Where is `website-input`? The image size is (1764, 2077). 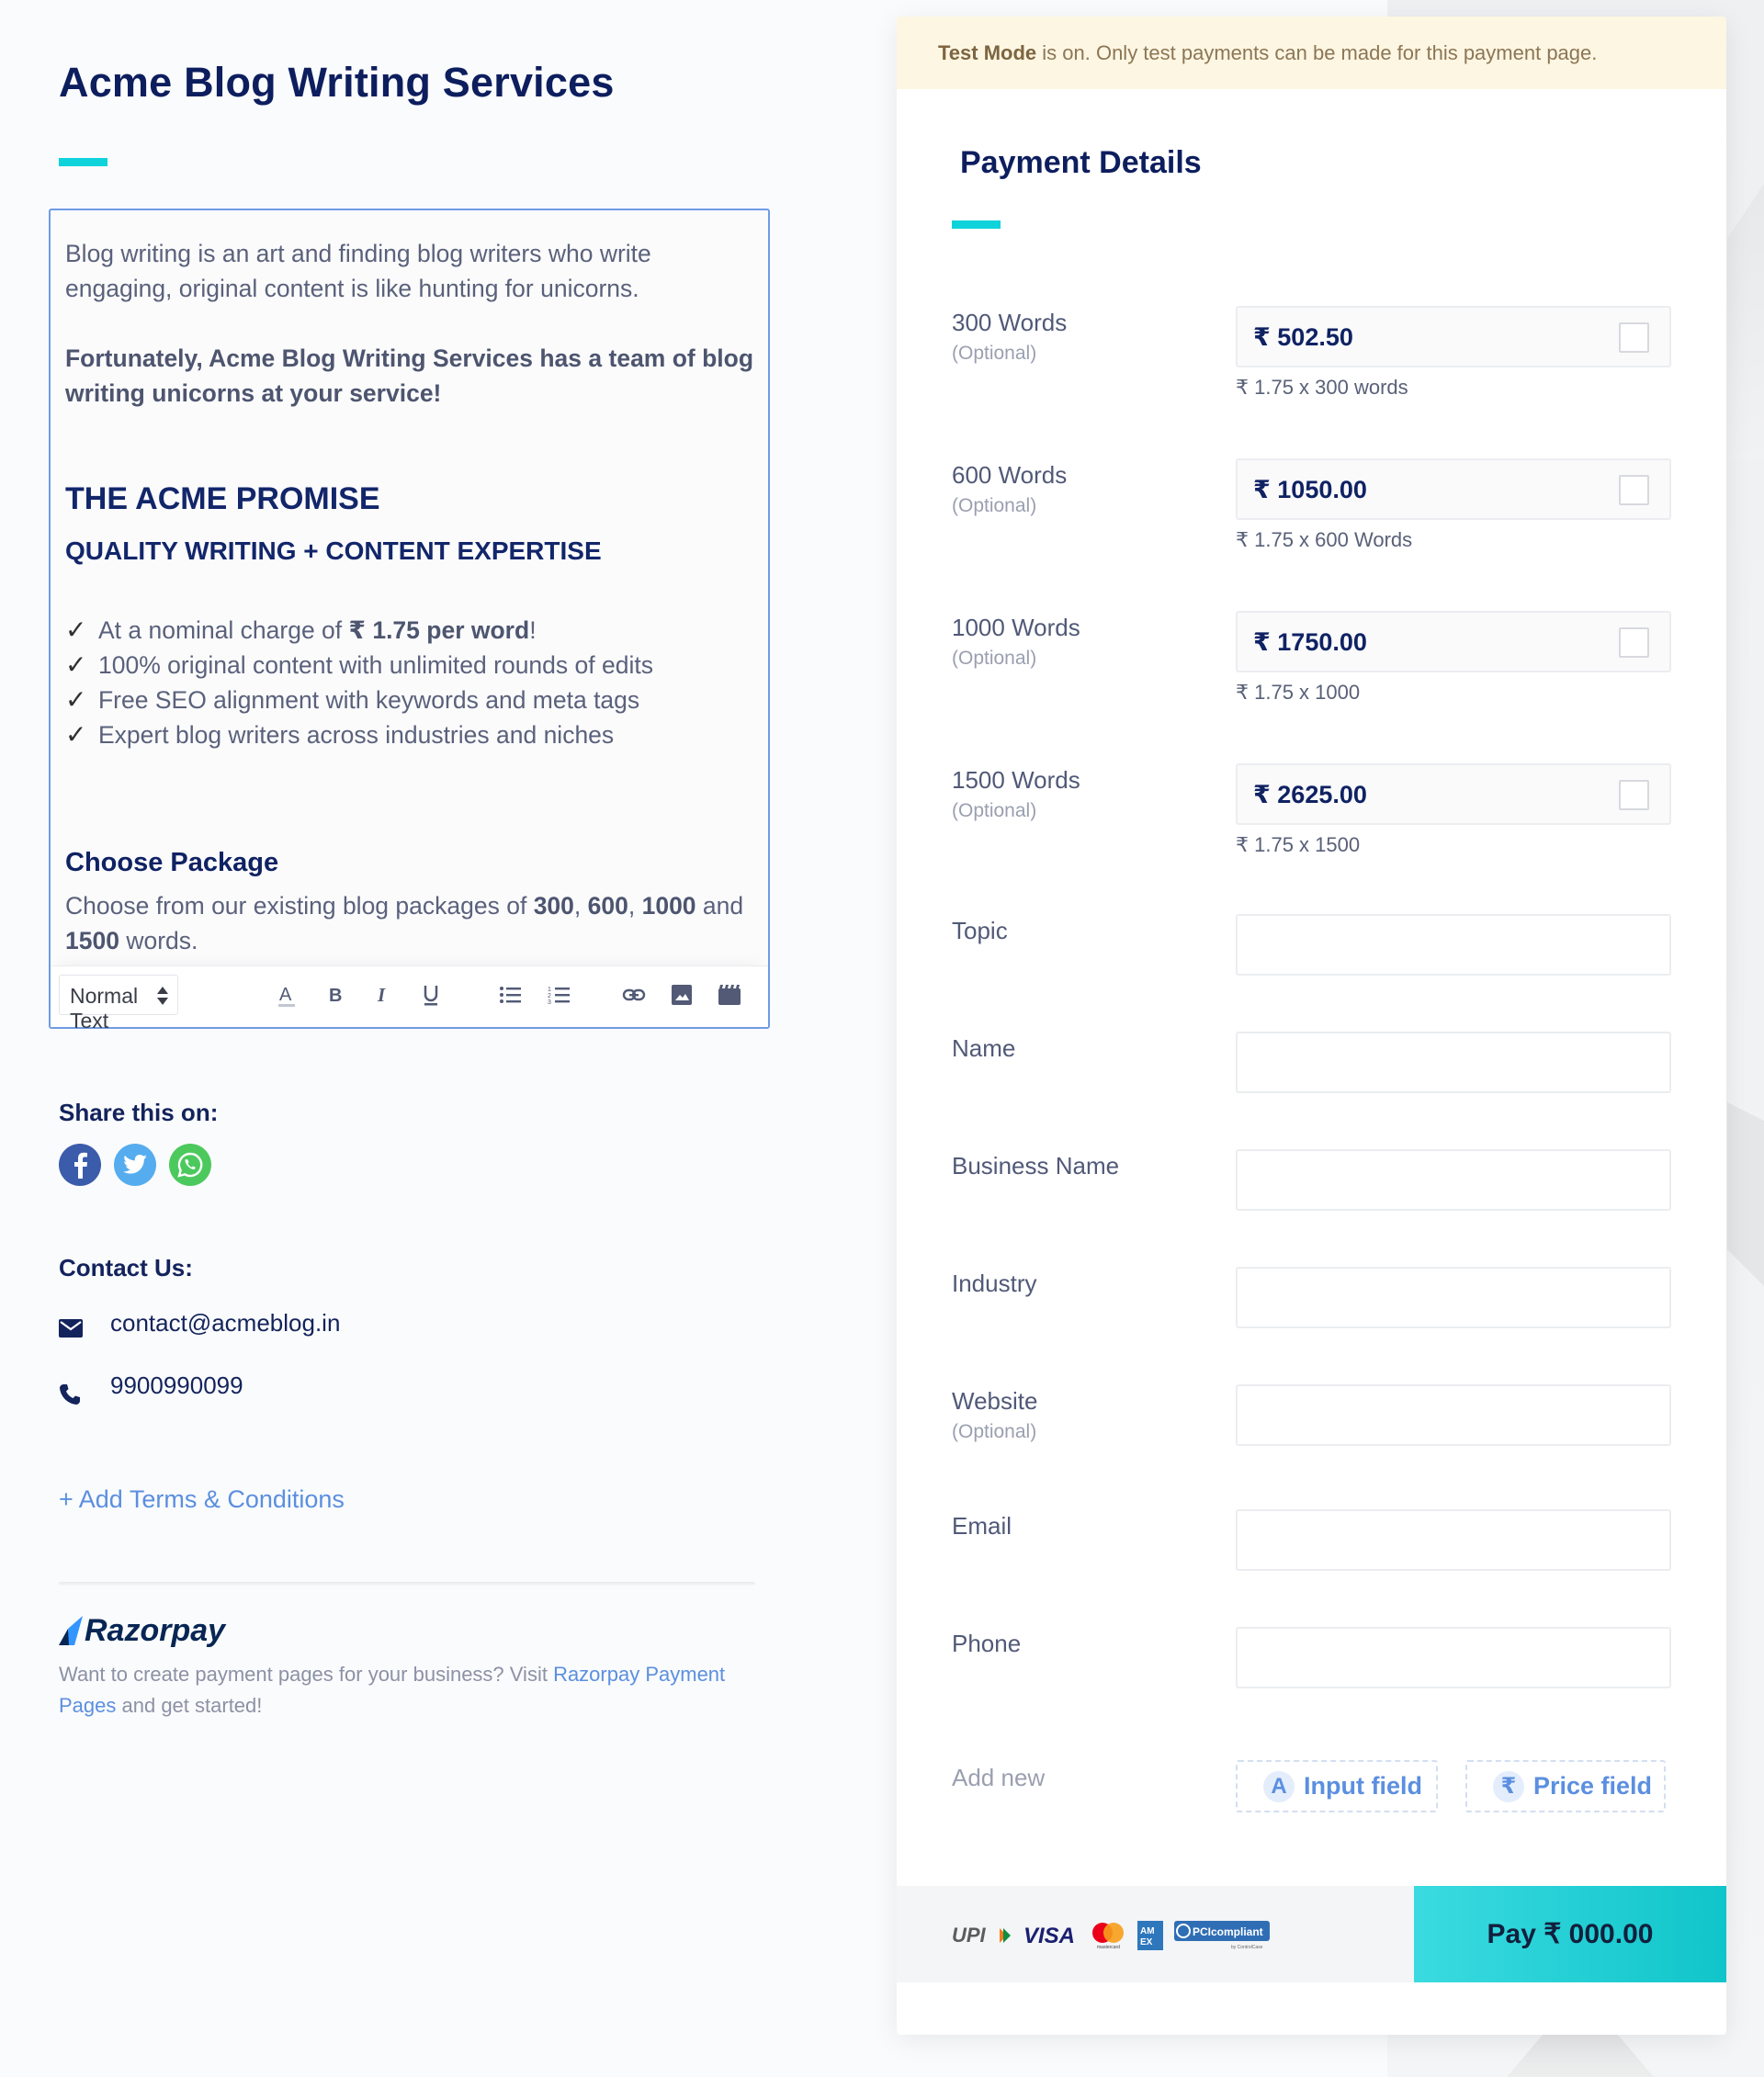
website-input is located at coordinates (1454, 1415).